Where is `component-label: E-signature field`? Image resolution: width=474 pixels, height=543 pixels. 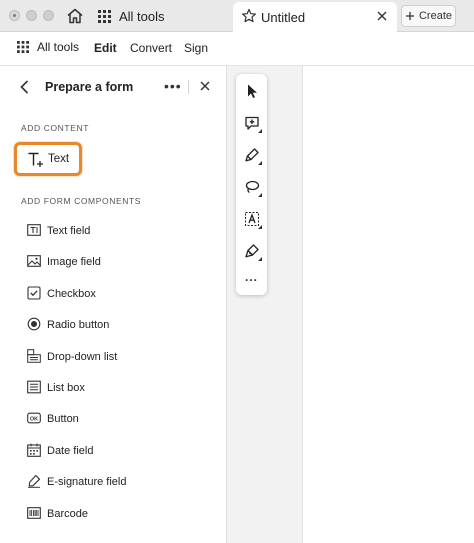 component-label: E-signature field is located at coordinates (87, 482).